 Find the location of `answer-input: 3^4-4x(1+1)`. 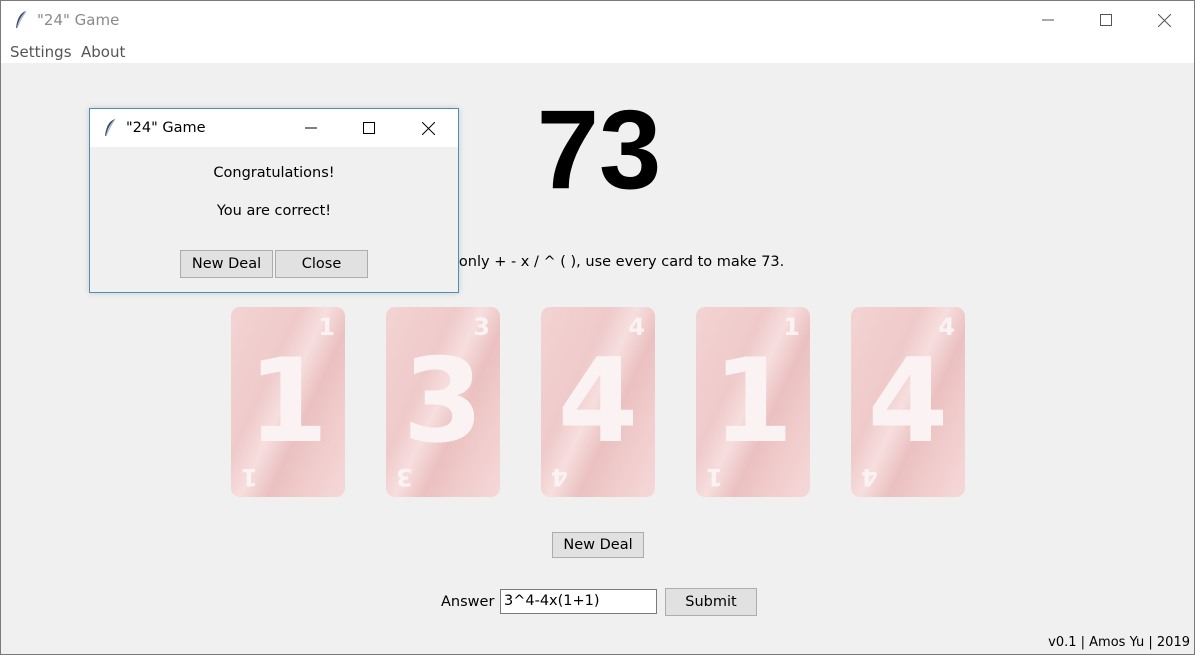

answer-input: 3^4-4x(1+1) is located at coordinates (578, 601).